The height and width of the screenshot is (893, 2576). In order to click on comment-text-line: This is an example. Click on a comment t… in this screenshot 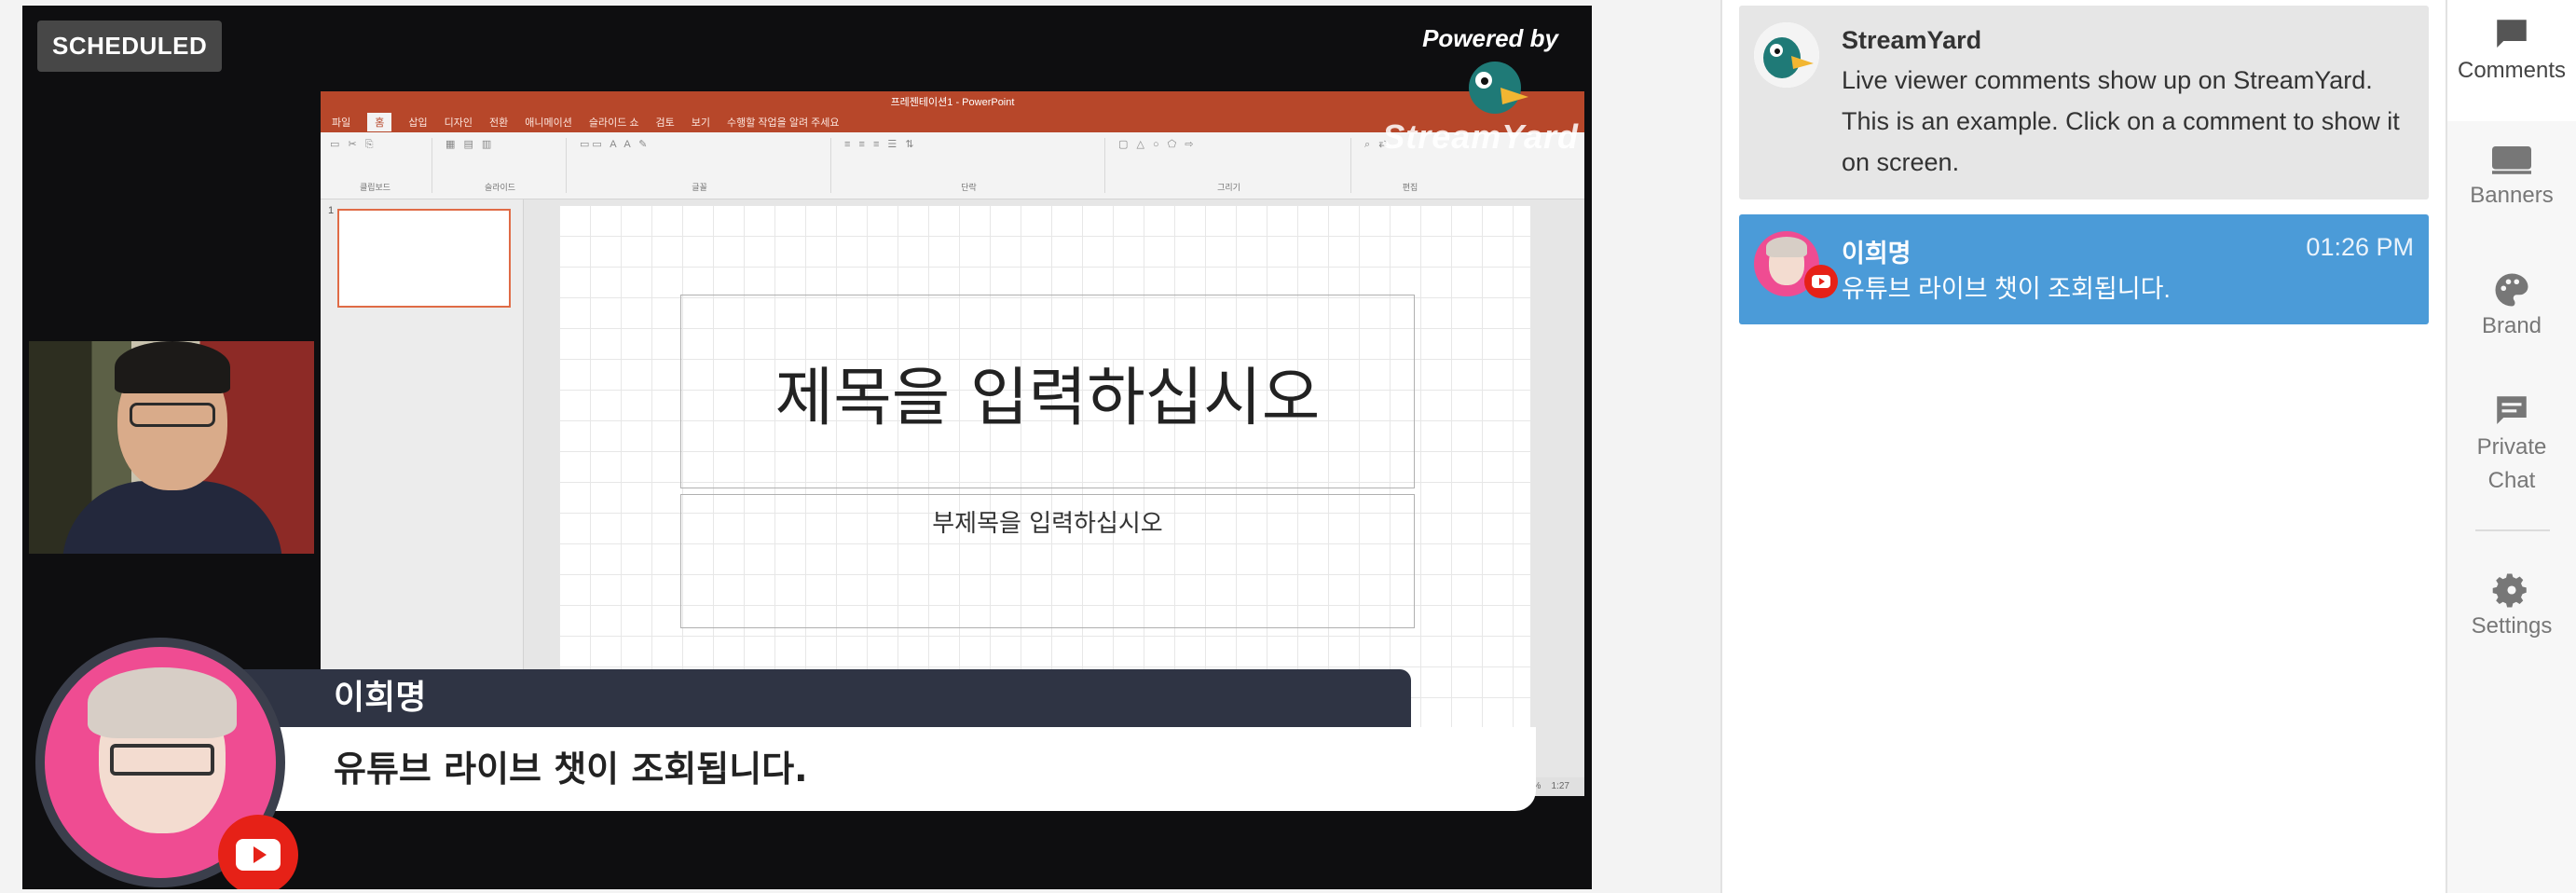, I will do `click(2121, 121)`.